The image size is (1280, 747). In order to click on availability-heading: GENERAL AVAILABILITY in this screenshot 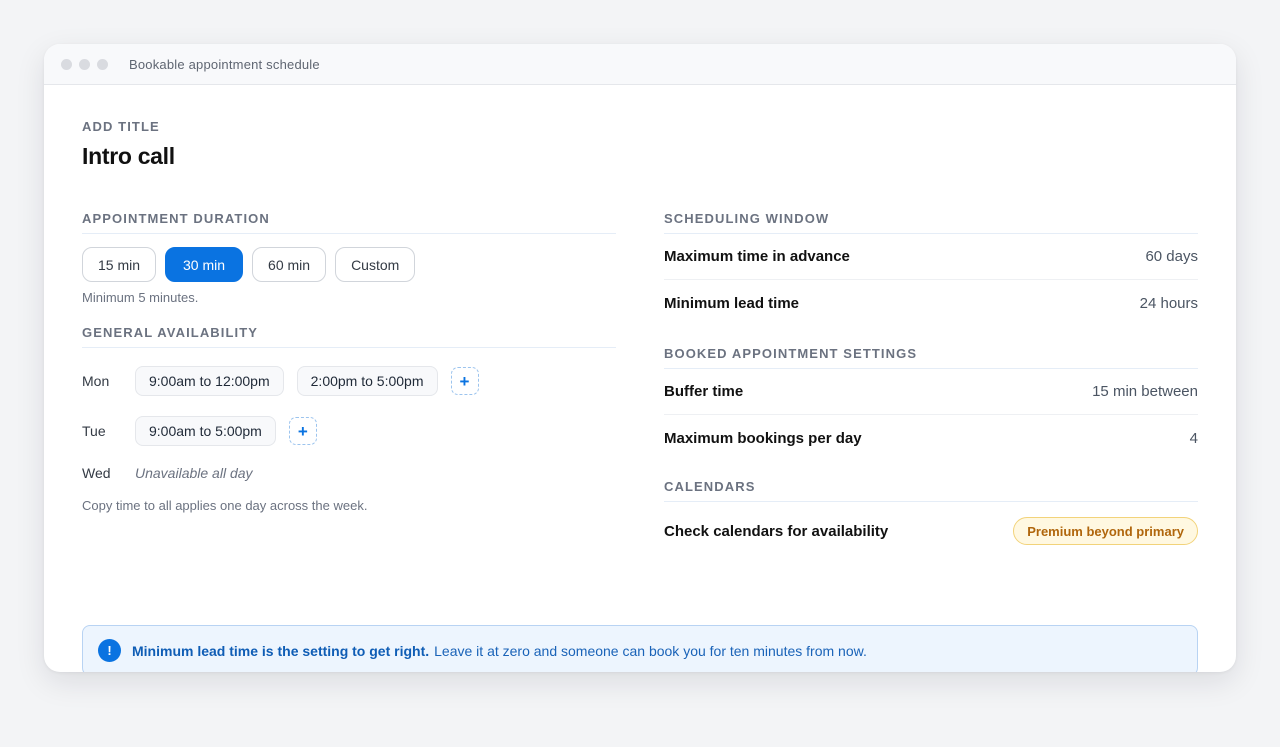, I will do `click(349, 336)`.